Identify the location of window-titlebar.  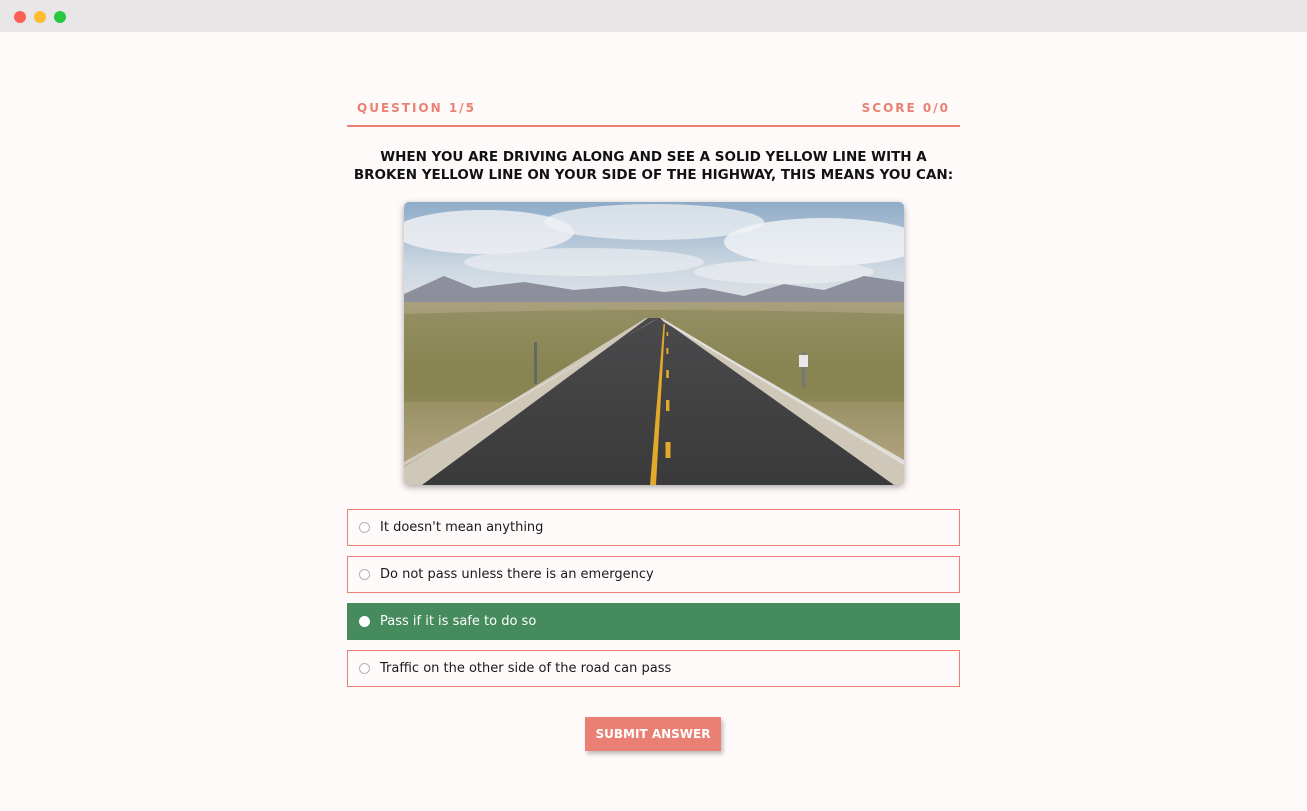
(653, 16).